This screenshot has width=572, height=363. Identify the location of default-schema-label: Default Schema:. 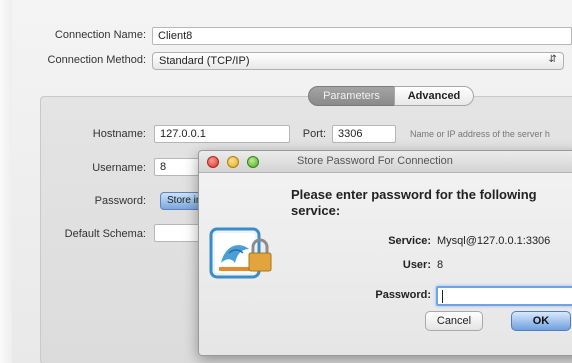
(105, 234).